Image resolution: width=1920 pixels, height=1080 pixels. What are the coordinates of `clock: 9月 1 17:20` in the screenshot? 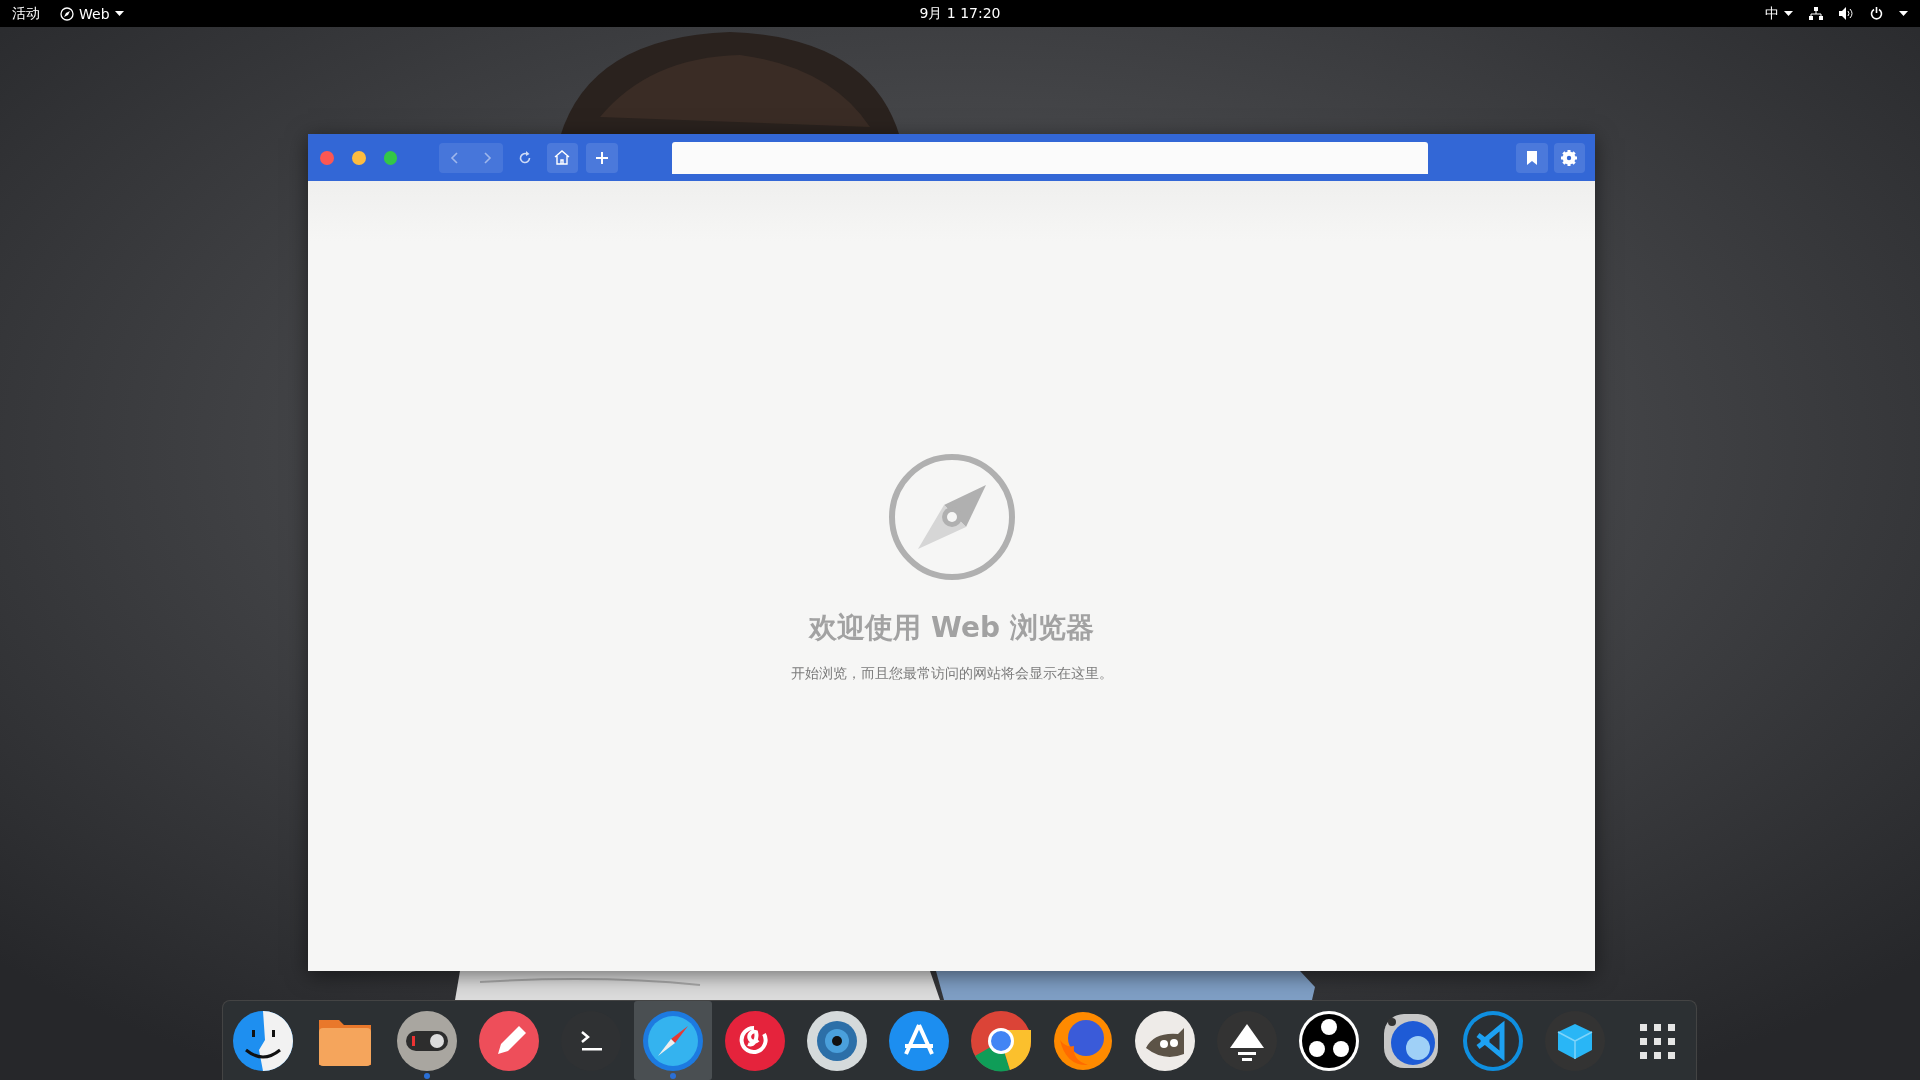 It's located at (960, 13).